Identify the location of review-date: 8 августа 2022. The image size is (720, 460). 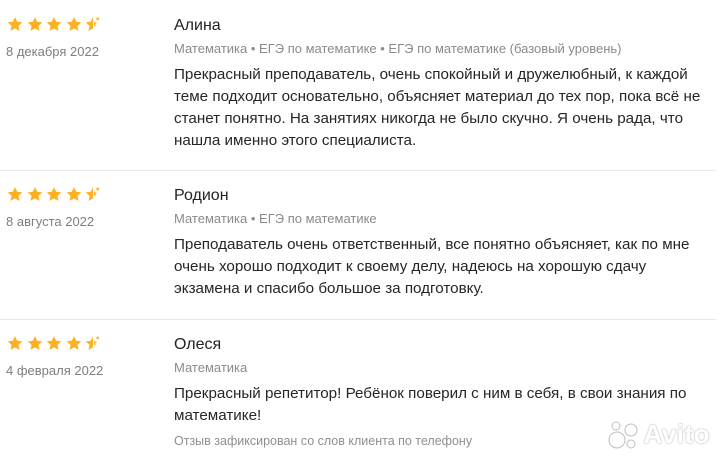
(50, 221).